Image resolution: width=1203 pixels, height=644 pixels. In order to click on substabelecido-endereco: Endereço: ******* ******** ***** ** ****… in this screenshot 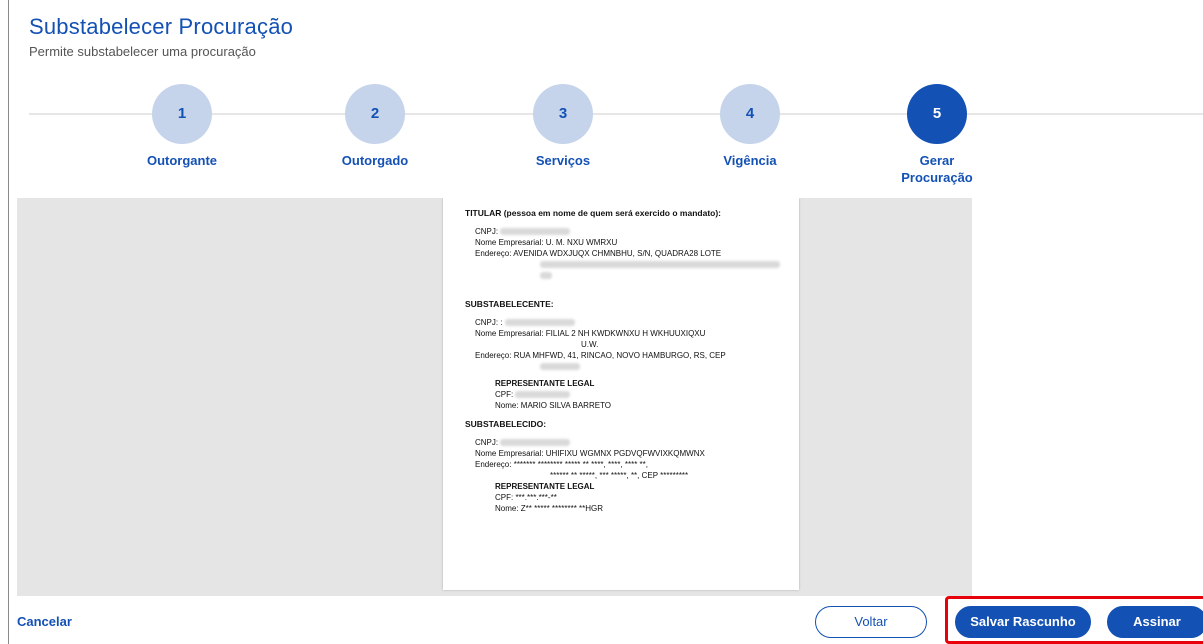, I will do `click(629, 464)`.